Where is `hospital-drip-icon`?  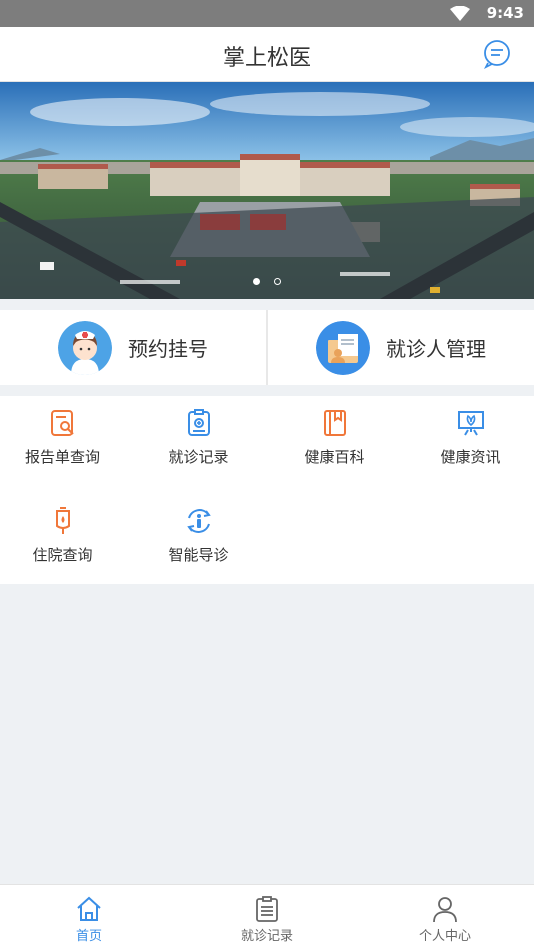 hospital-drip-icon is located at coordinates (62, 520).